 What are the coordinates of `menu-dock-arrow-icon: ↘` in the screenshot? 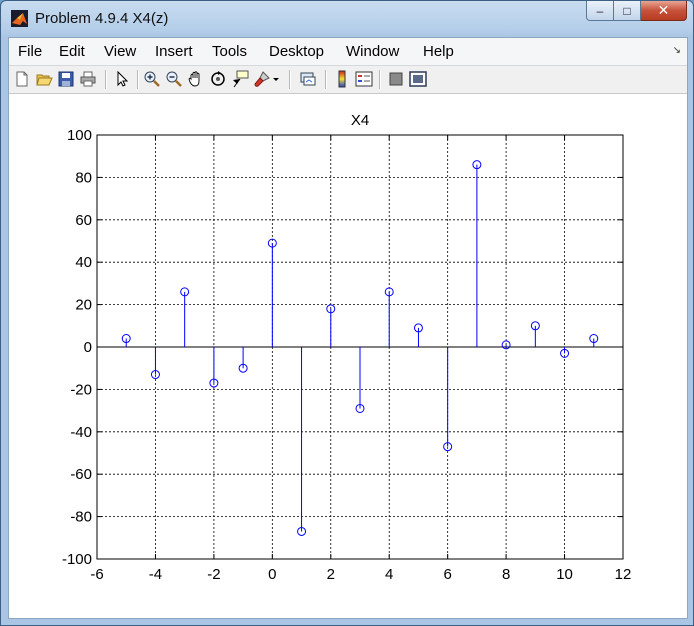 It's located at (677, 50).